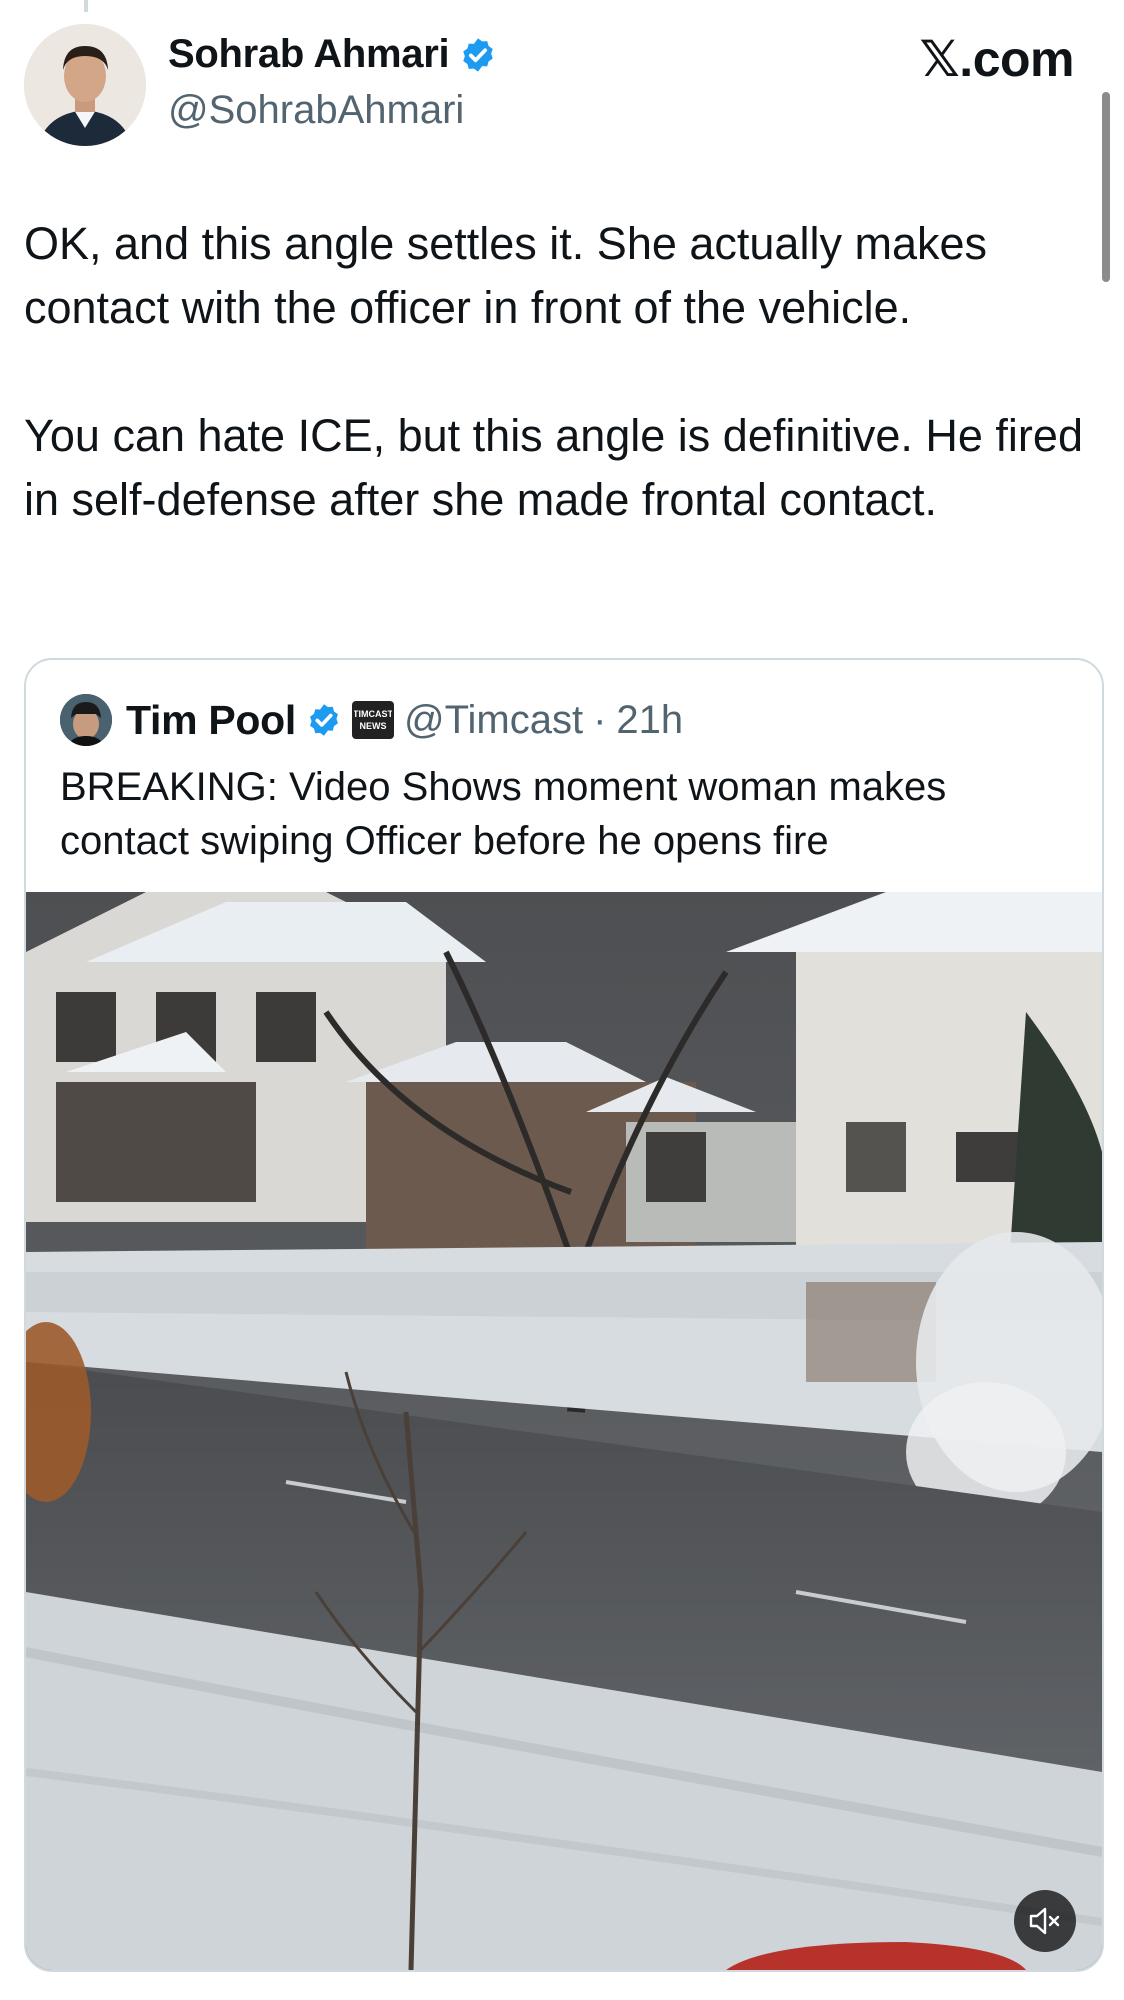 Image resolution: width=1124 pixels, height=2000 pixels. Describe the element at coordinates (373, 714) in the screenshot. I see `svg-text: TIMCAST` at that location.